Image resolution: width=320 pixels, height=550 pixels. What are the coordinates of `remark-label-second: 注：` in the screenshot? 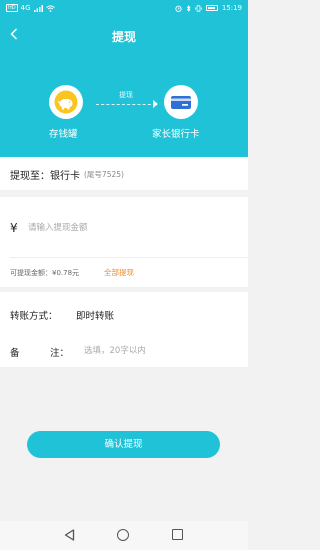 It's located at (60, 353).